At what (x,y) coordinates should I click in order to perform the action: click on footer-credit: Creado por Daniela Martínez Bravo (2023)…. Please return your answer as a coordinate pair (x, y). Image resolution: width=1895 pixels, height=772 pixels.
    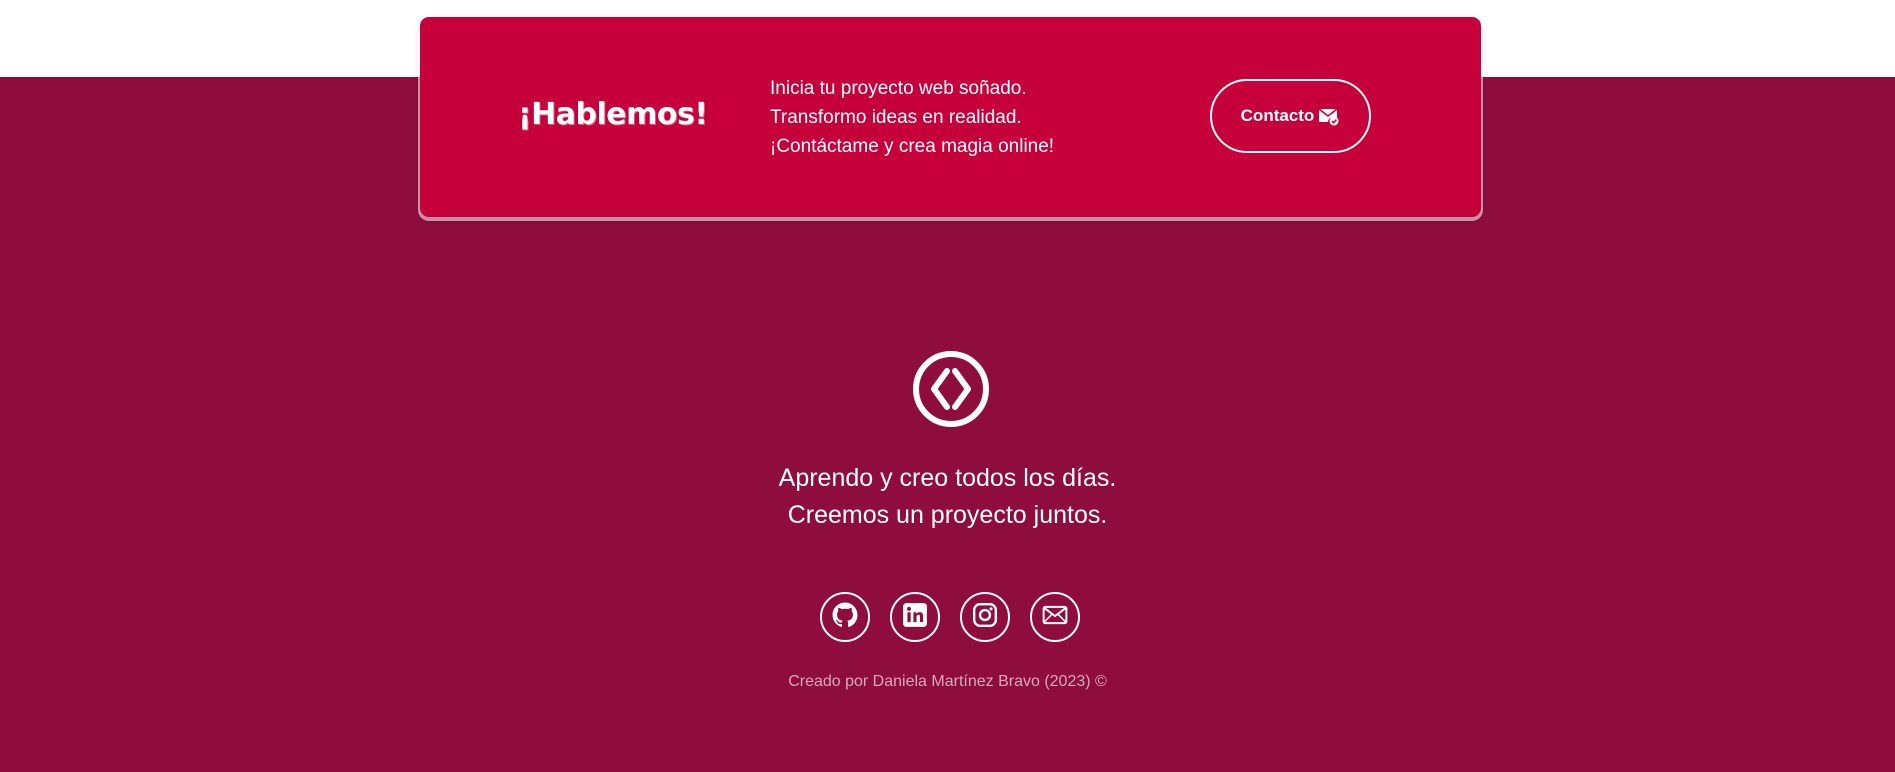
    Looking at the image, I should click on (947, 681).